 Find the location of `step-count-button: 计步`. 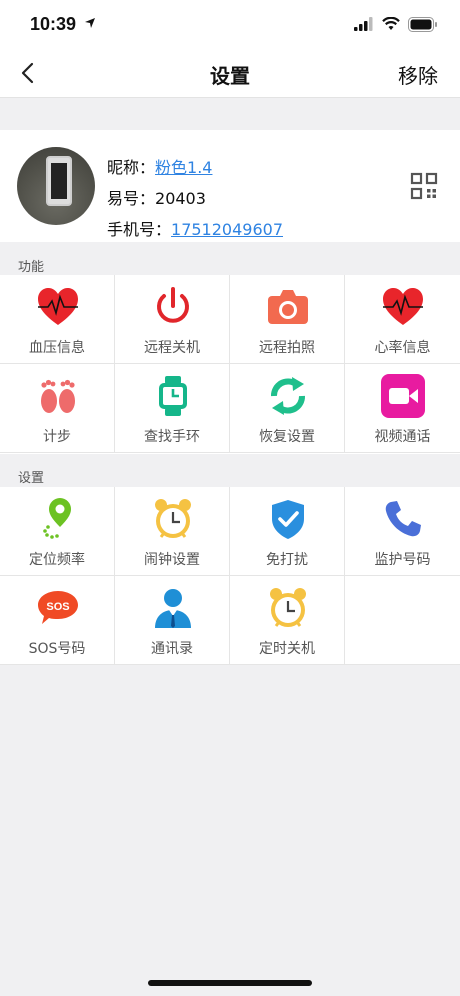

step-count-button: 计步 is located at coordinates (57, 408).